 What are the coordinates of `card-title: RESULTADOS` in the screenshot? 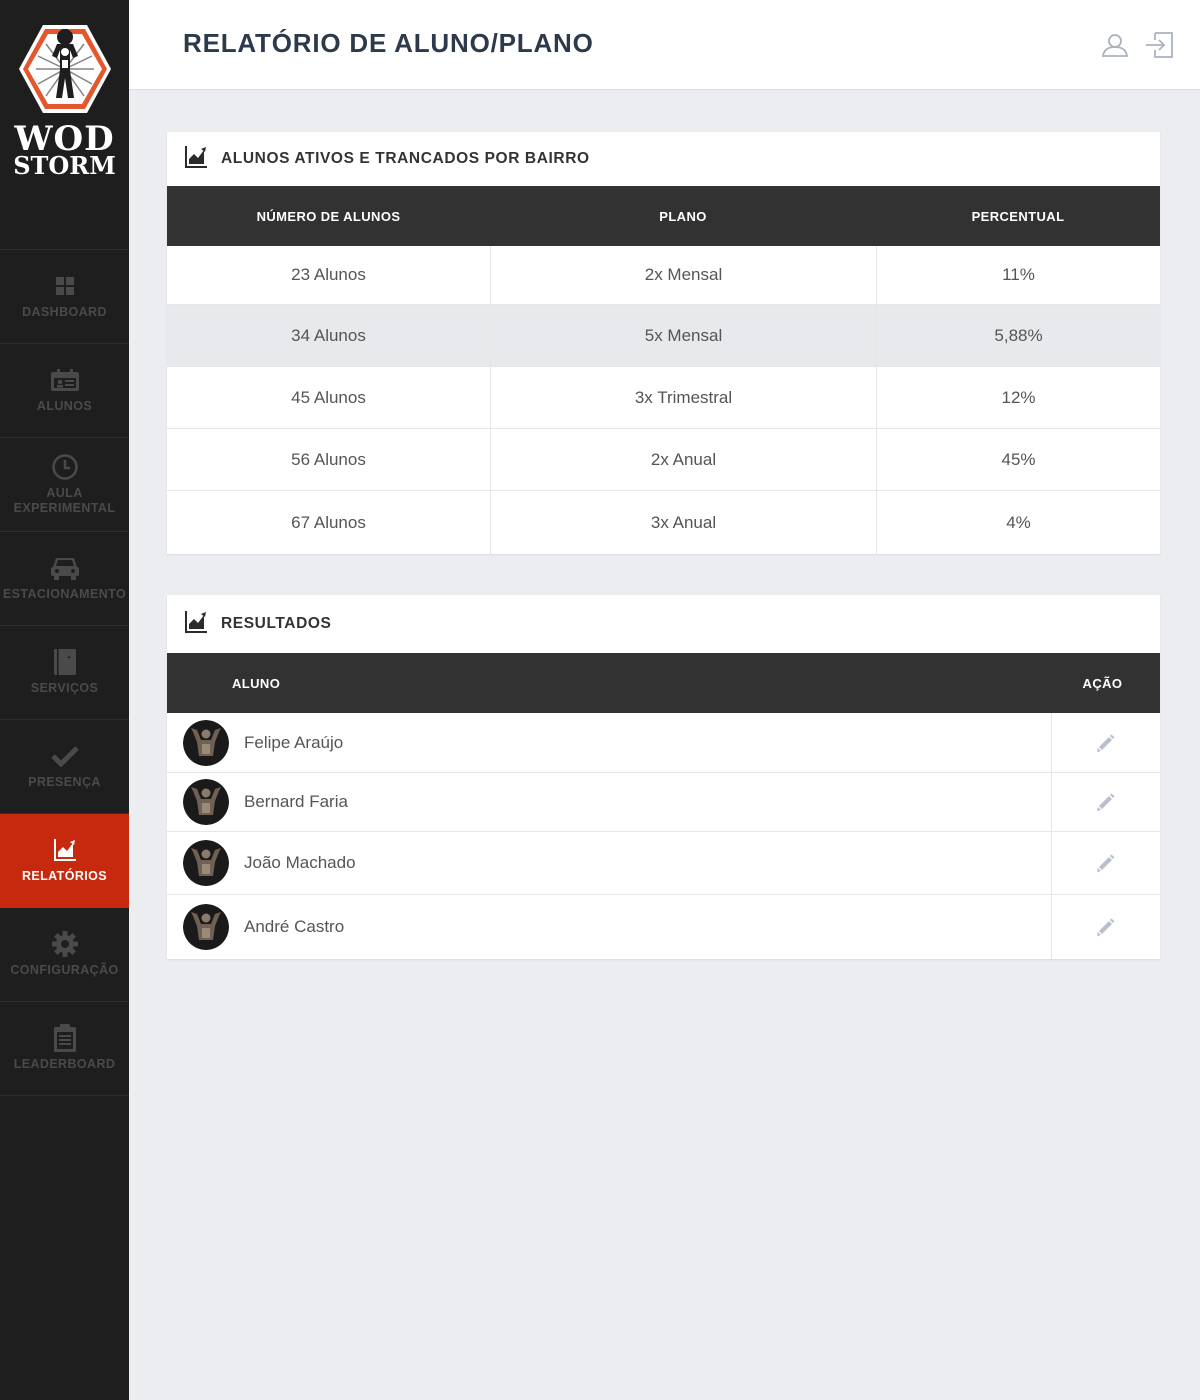 It's located at (276, 623).